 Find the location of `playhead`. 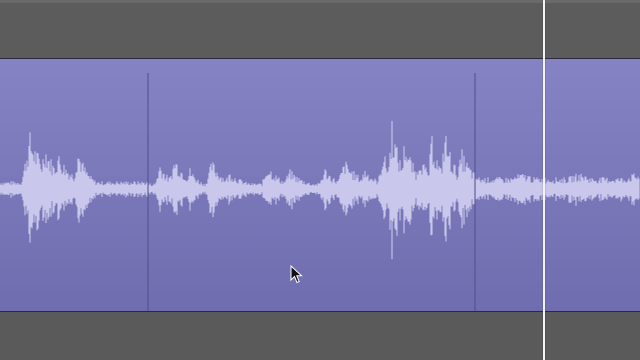

playhead is located at coordinates (544, 180).